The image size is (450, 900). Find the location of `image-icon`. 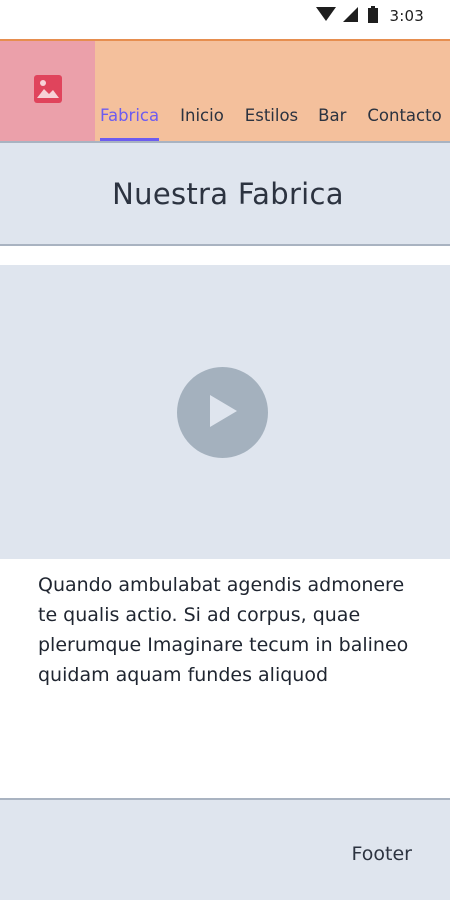

image-icon is located at coordinates (47, 91).